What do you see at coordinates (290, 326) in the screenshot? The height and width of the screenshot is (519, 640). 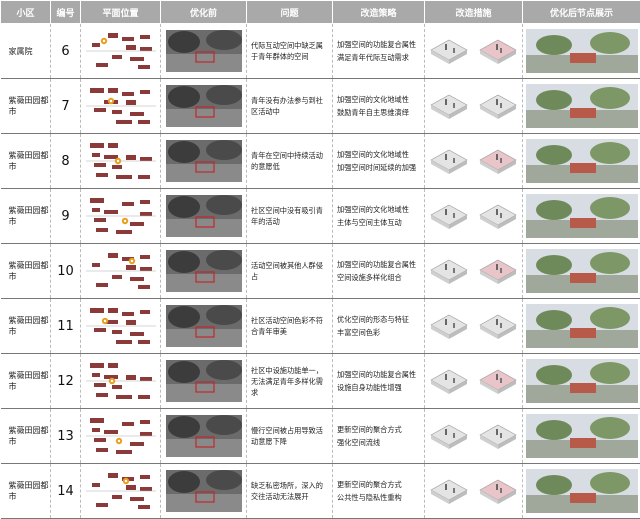 I see `problem-cell: 社区活动空间色彩不符合青年审美` at bounding box center [290, 326].